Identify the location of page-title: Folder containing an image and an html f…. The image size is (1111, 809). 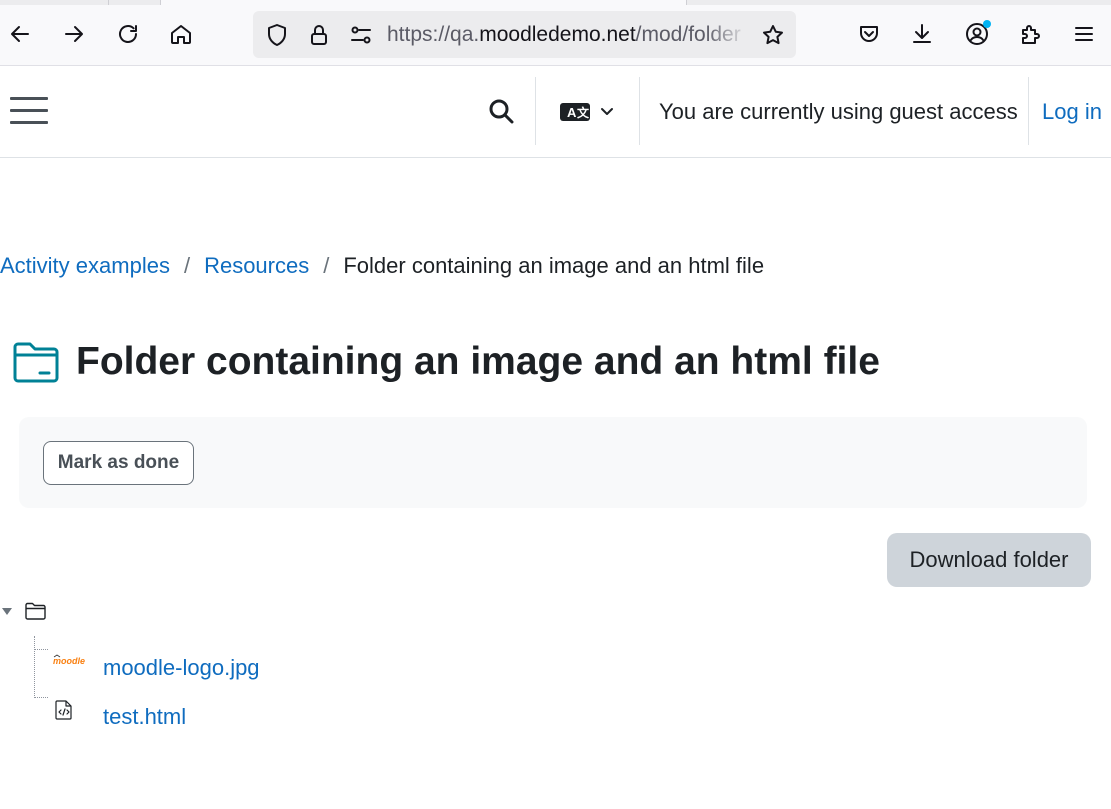
(478, 361).